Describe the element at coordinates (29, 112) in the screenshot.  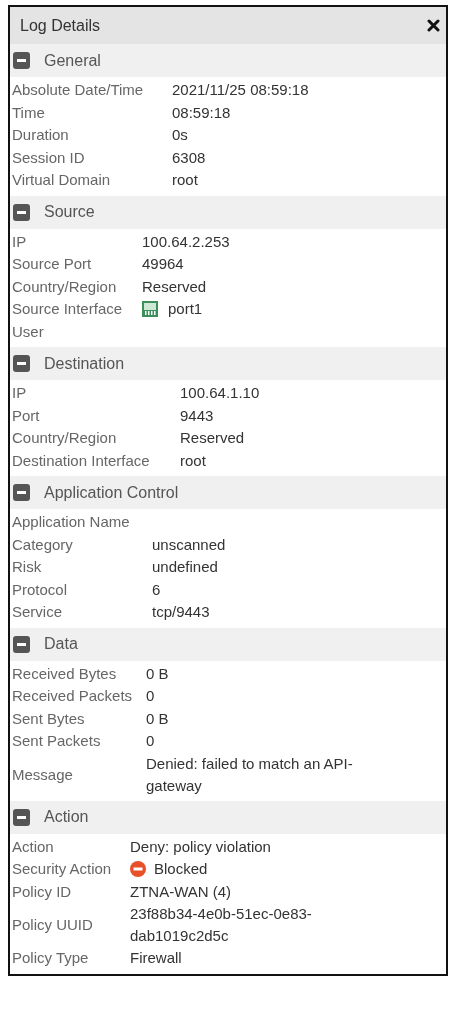
I see `field-label: Time` at that location.